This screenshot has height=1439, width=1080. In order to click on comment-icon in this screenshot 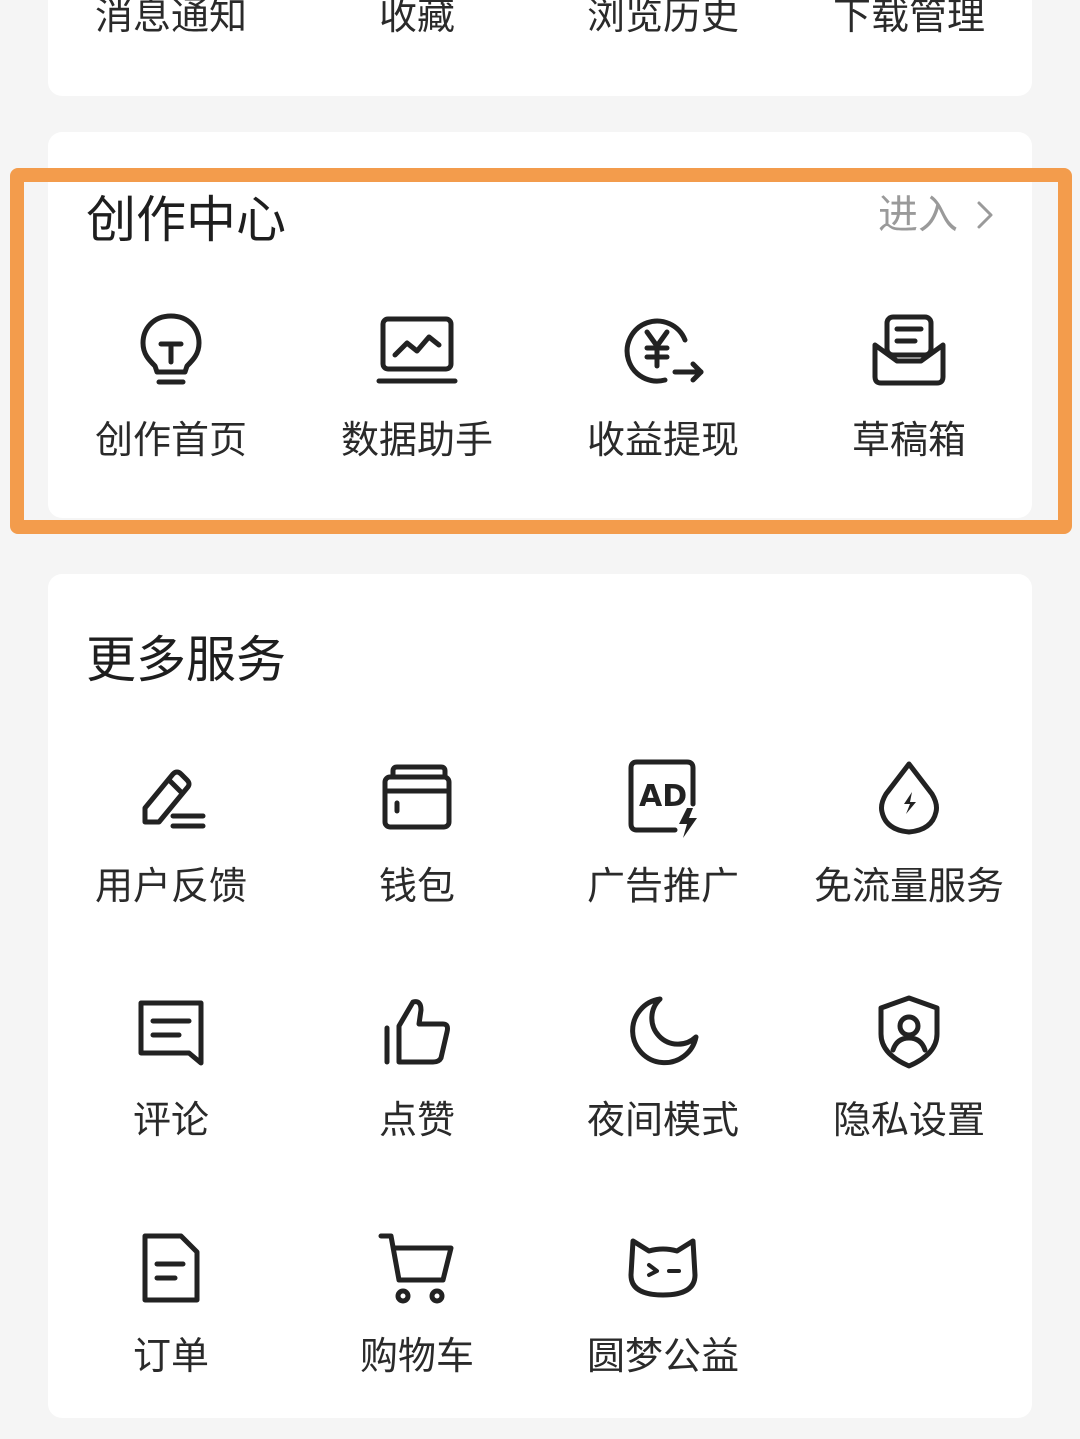, I will do `click(171, 1032)`.